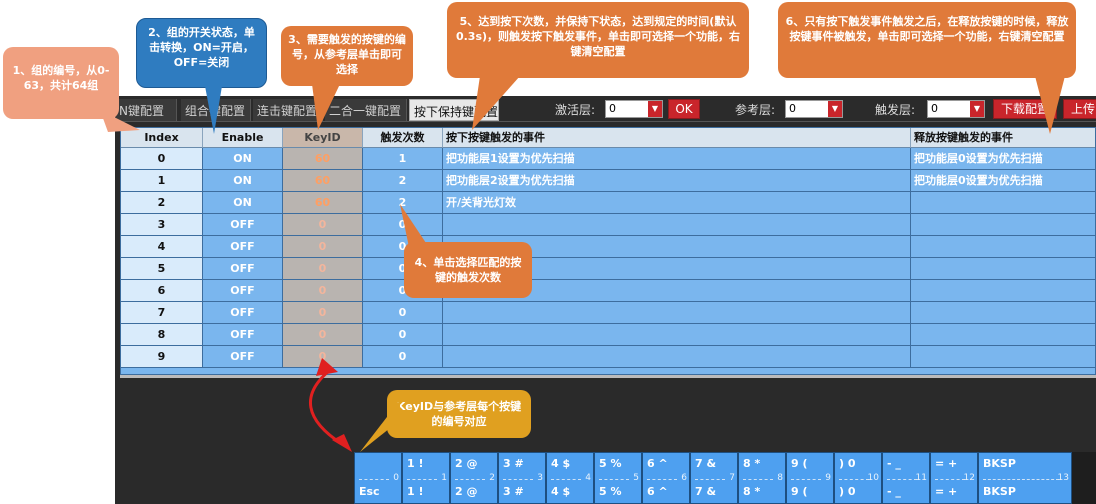 The height and width of the screenshot is (504, 1096). What do you see at coordinates (513, 463) in the screenshot?
I see `key-top-label: 3 #` at bounding box center [513, 463].